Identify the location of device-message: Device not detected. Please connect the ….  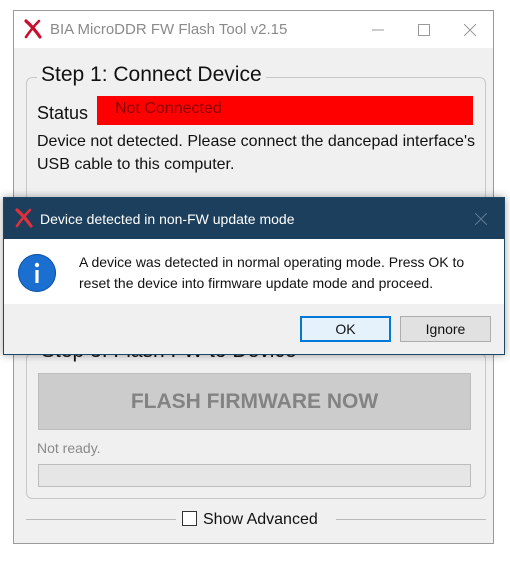
(256, 153).